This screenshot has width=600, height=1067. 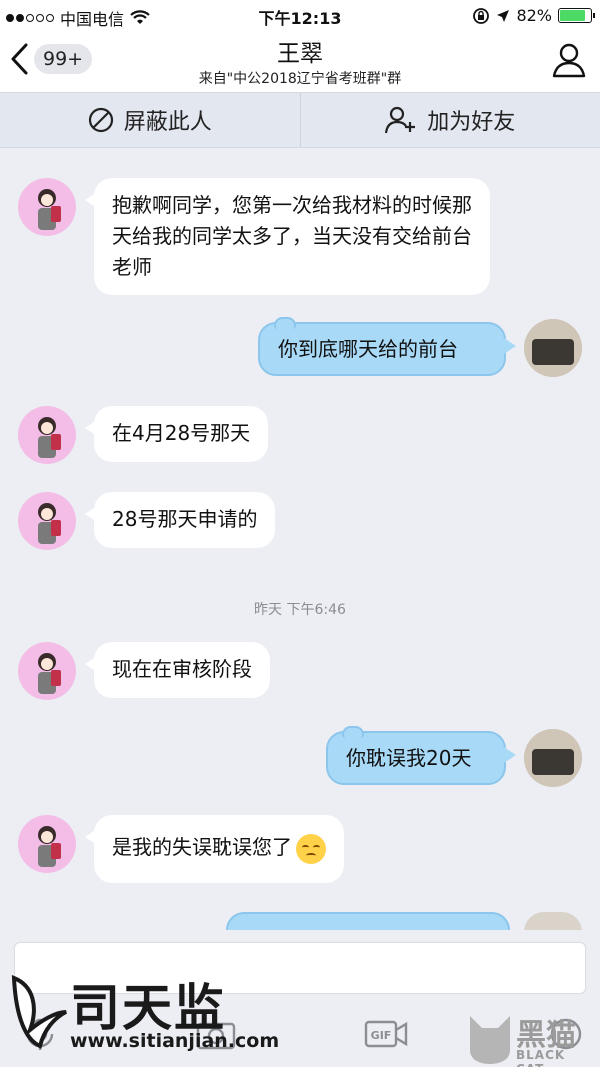 I want to click on group-source-subtitle: 来自"中公2018辽宁省考班群"群, so click(x=300, y=79).